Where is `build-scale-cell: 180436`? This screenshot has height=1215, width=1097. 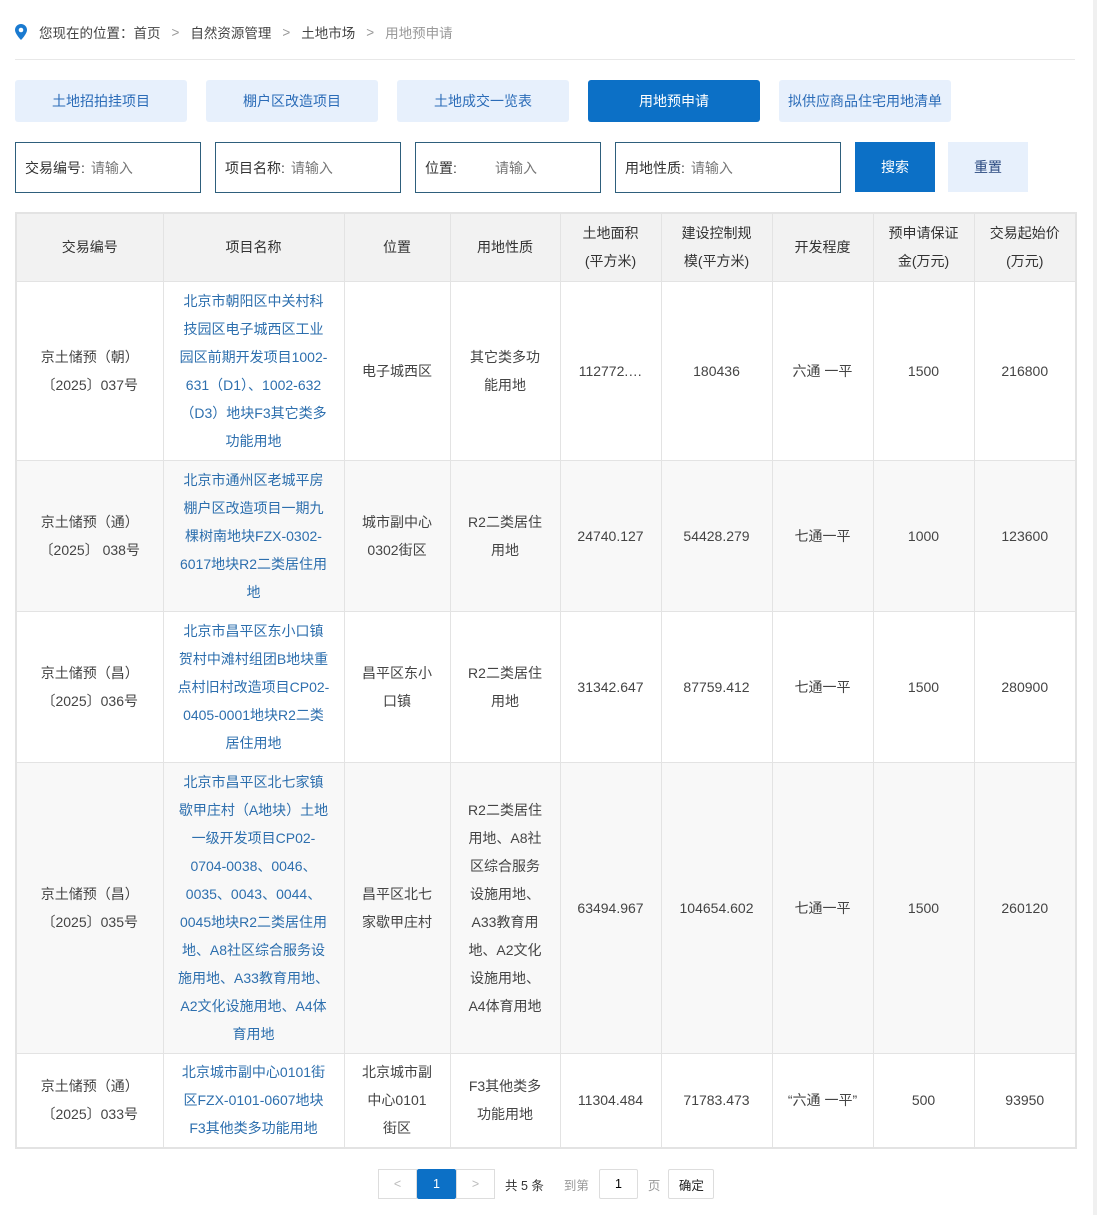 build-scale-cell: 180436 is located at coordinates (716, 370).